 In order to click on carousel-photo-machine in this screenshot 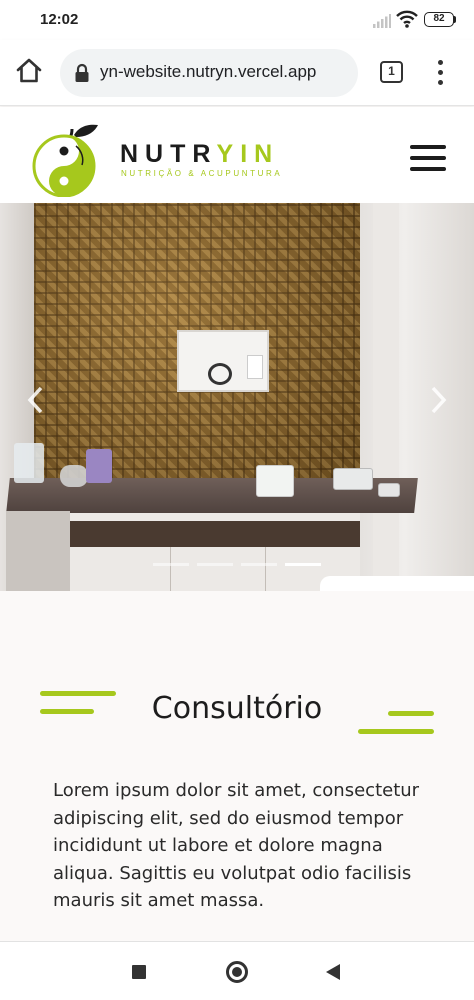, I will do `click(275, 481)`.